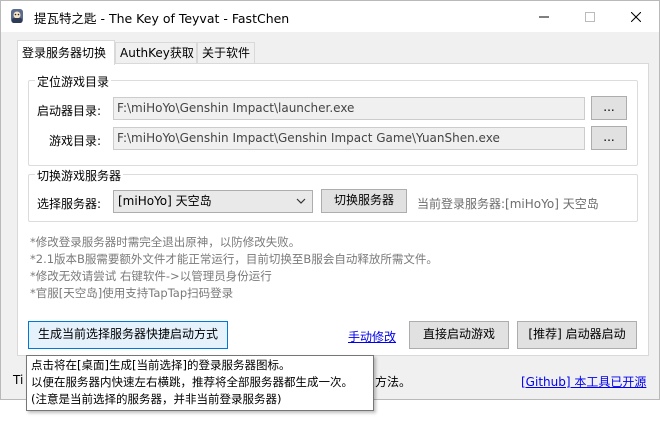 The image size is (660, 423). What do you see at coordinates (330, 16) in the screenshot?
I see `title-bar: 提瓦特之匙 - The Key of Teyvat - FastChen` at bounding box center [330, 16].